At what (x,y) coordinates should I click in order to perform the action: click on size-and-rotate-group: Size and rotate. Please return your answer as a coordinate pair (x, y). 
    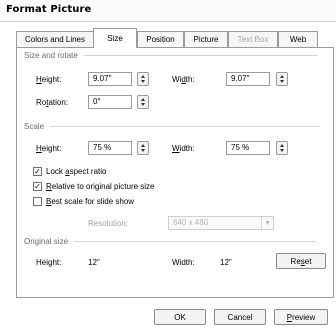
    Looking at the image, I should click on (171, 55).